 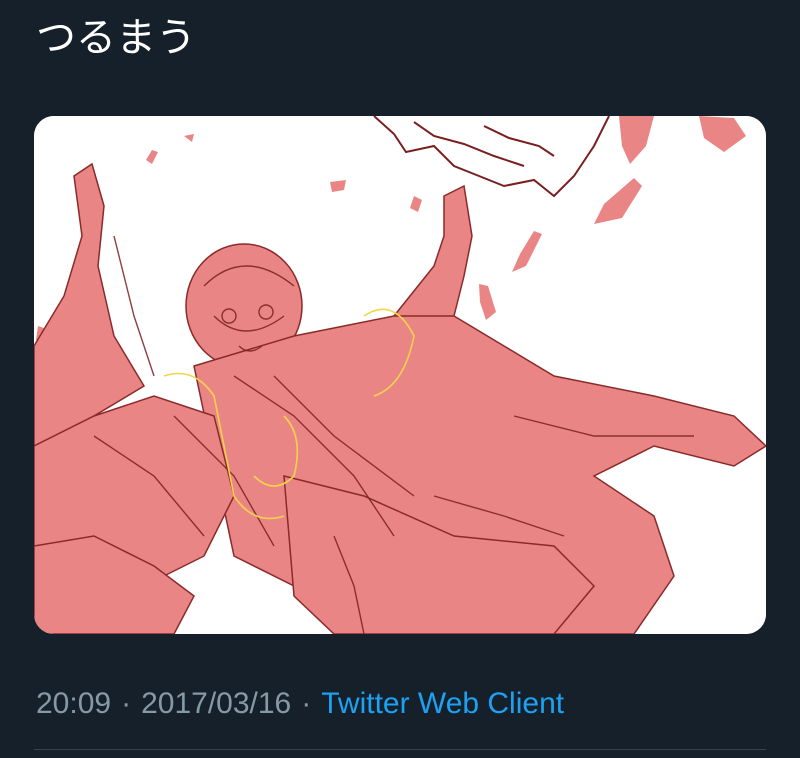 What do you see at coordinates (74, 703) in the screenshot?
I see `tweet-time: 20:09` at bounding box center [74, 703].